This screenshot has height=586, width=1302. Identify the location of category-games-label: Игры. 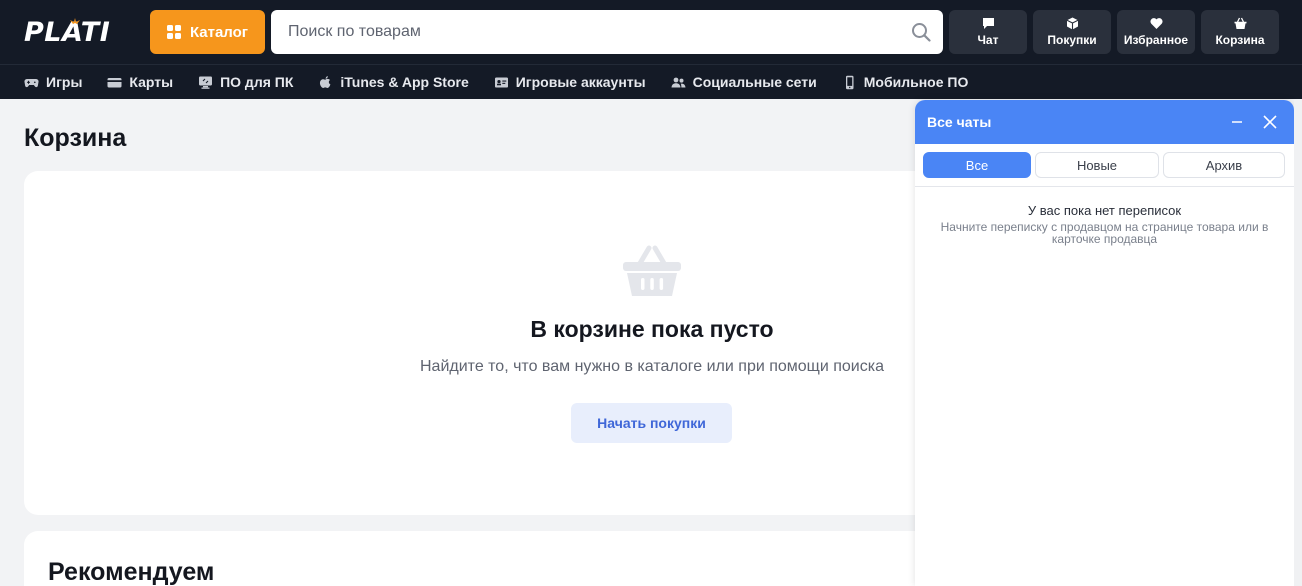
(64, 82).